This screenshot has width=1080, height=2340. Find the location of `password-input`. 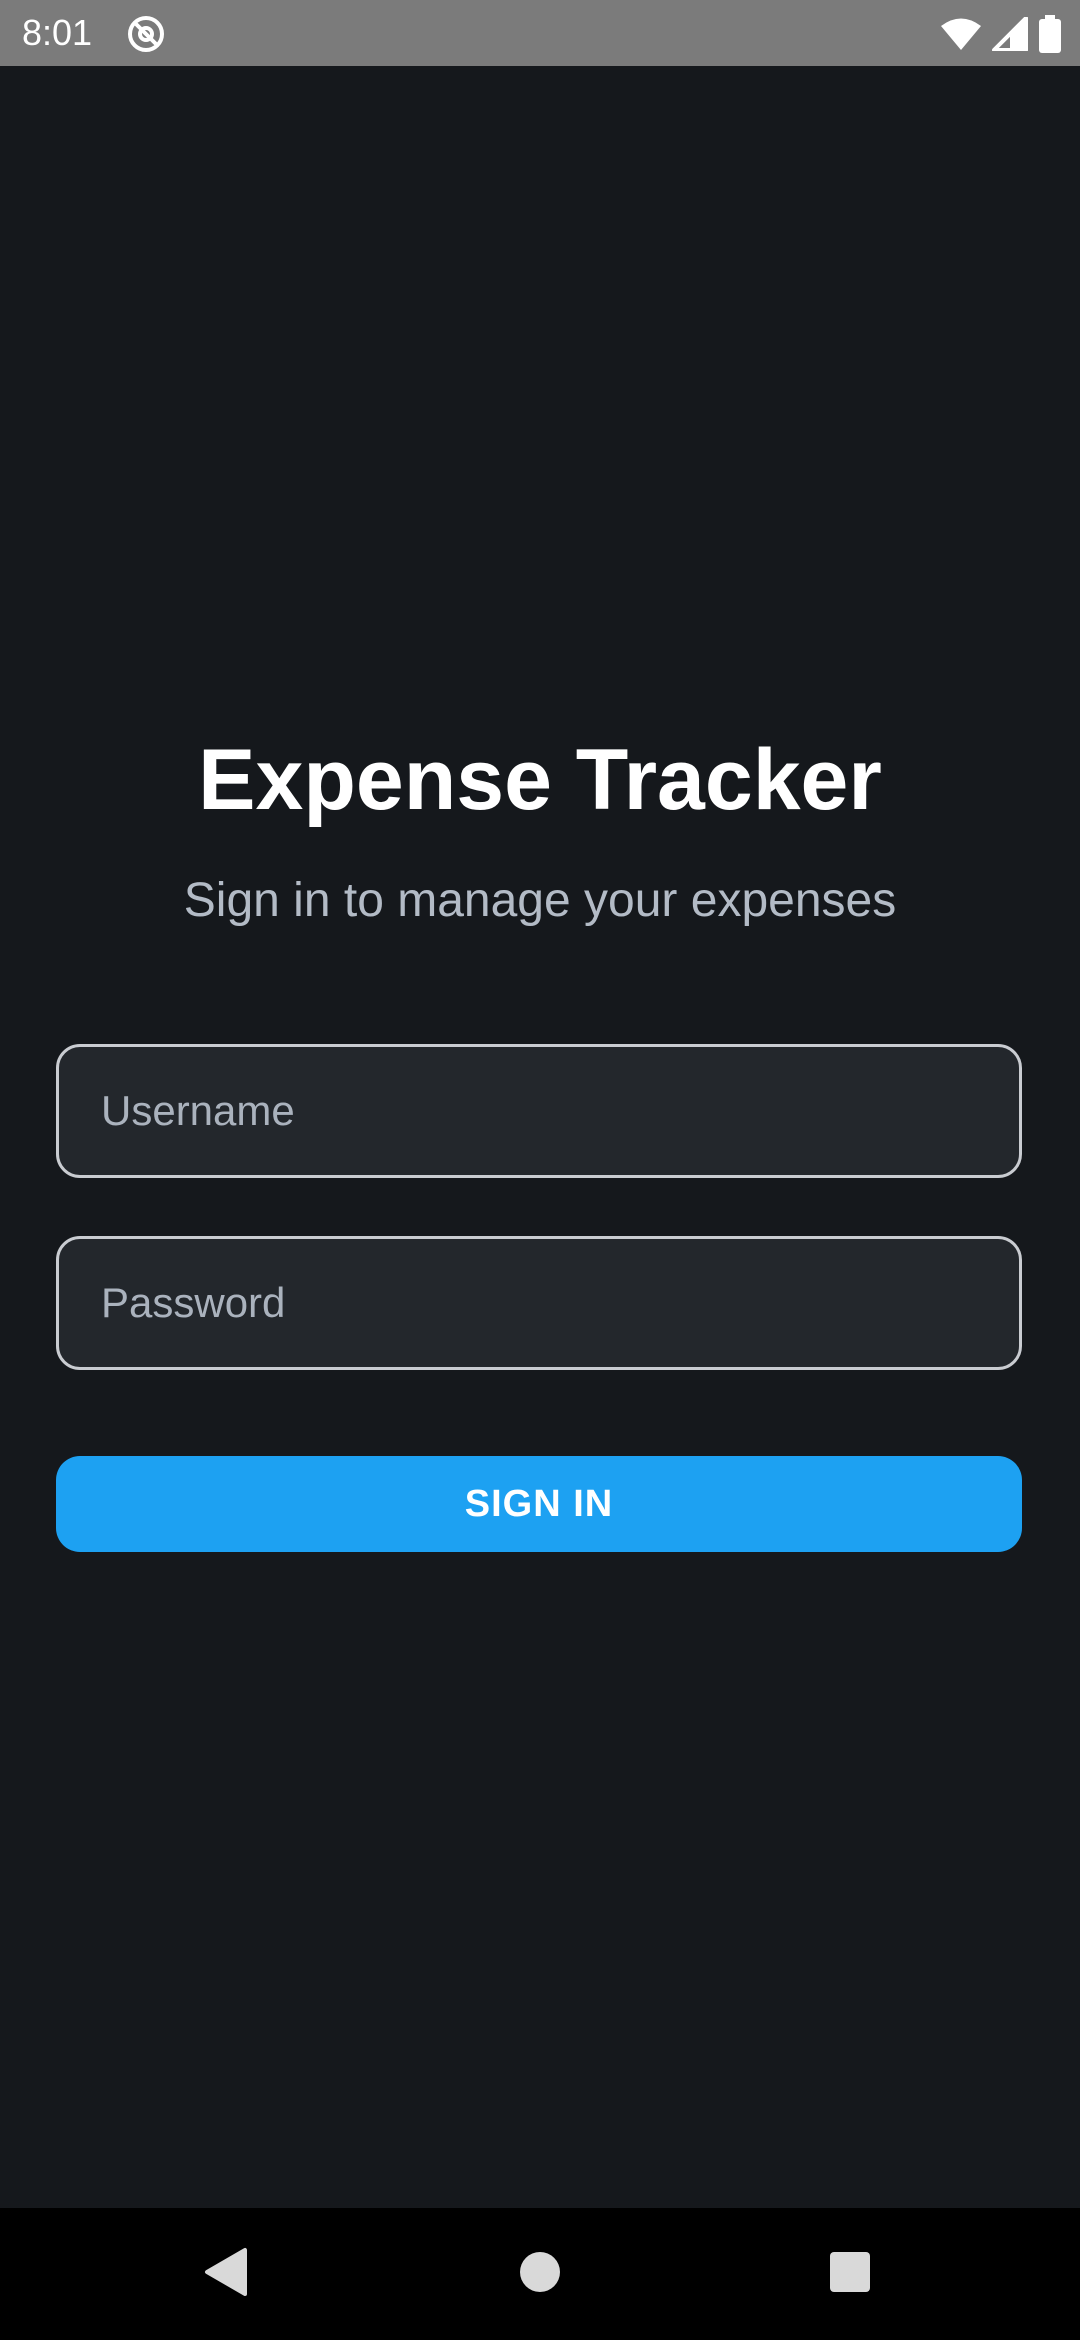

password-input is located at coordinates (539, 1303).